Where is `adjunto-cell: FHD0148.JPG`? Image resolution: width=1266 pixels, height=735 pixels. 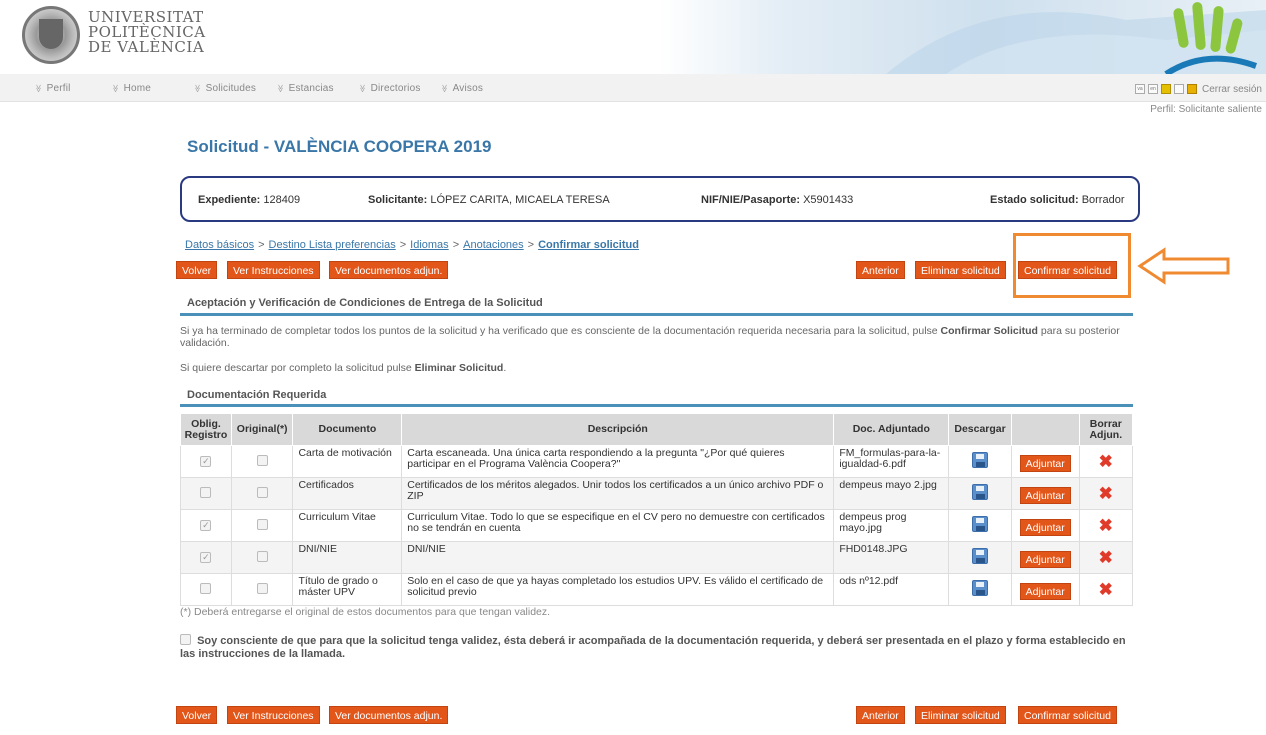
adjunto-cell: FHD0148.JPG is located at coordinates (891, 557).